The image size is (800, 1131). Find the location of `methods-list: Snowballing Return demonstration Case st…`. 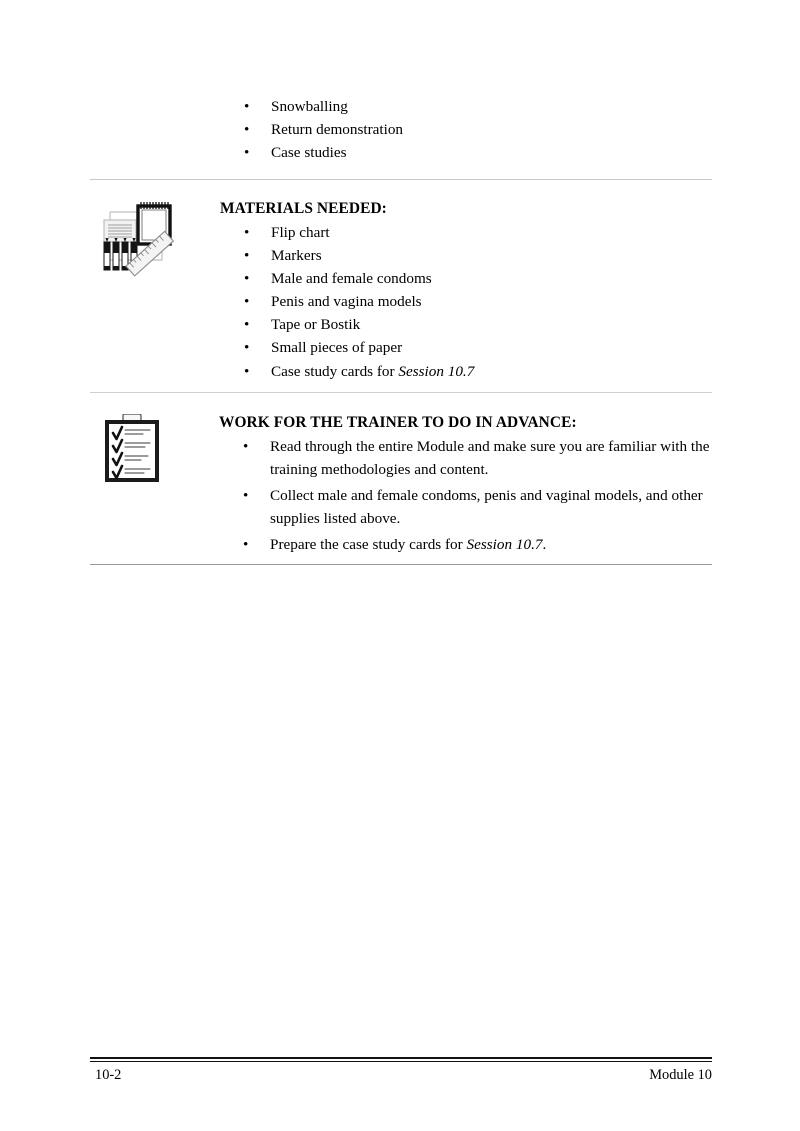

methods-list: Snowballing Return demonstration Case st… is located at coordinates (466, 130).